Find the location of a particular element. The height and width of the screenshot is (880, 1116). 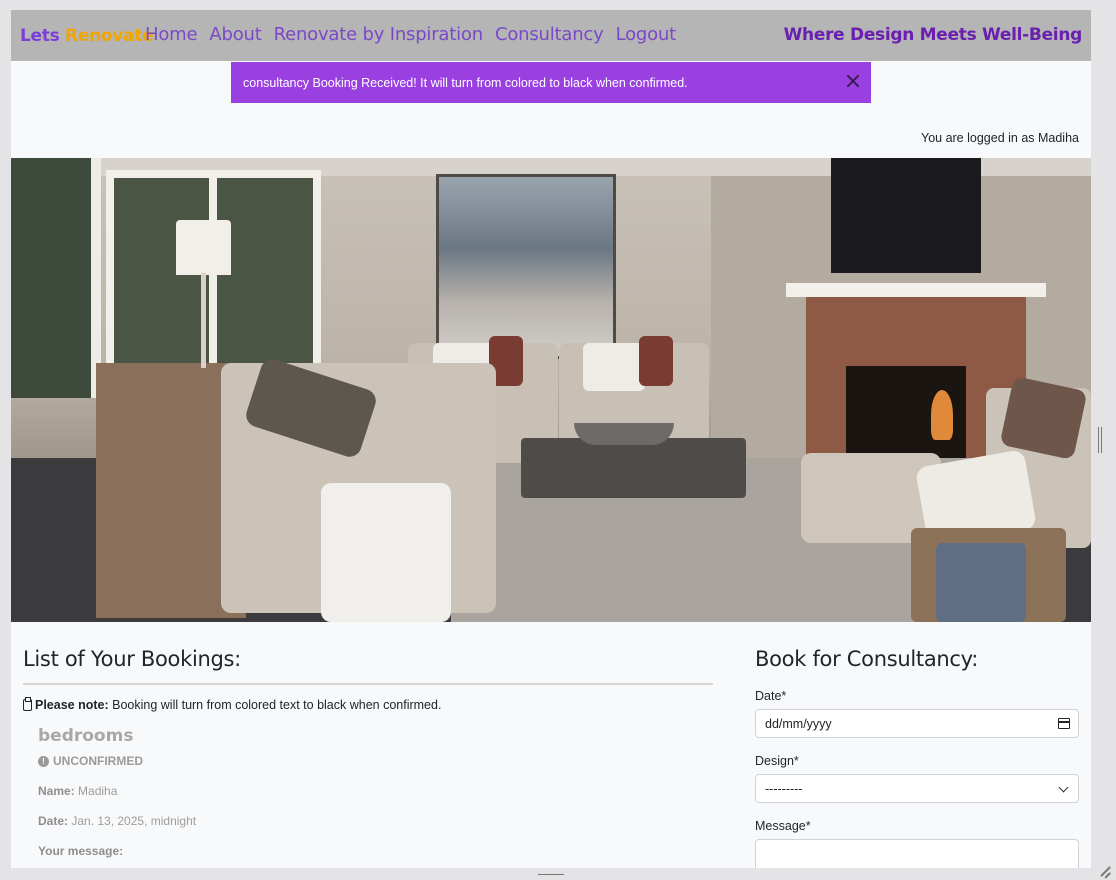

resize-corner-icon is located at coordinates (1104, 872).